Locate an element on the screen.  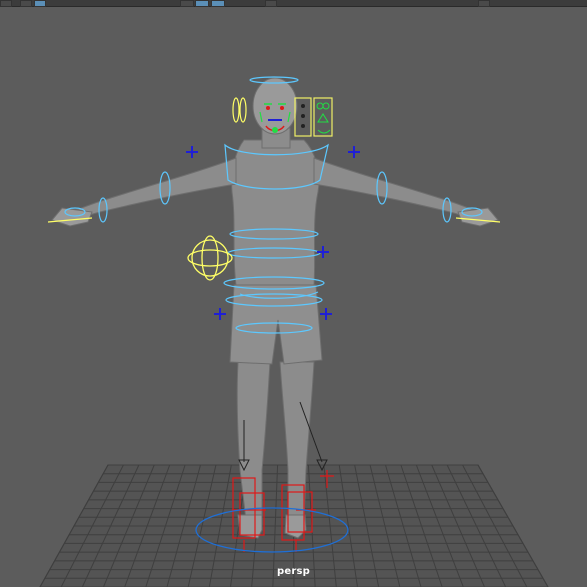
hip-pivot-control is located at coordinates (210, 258).